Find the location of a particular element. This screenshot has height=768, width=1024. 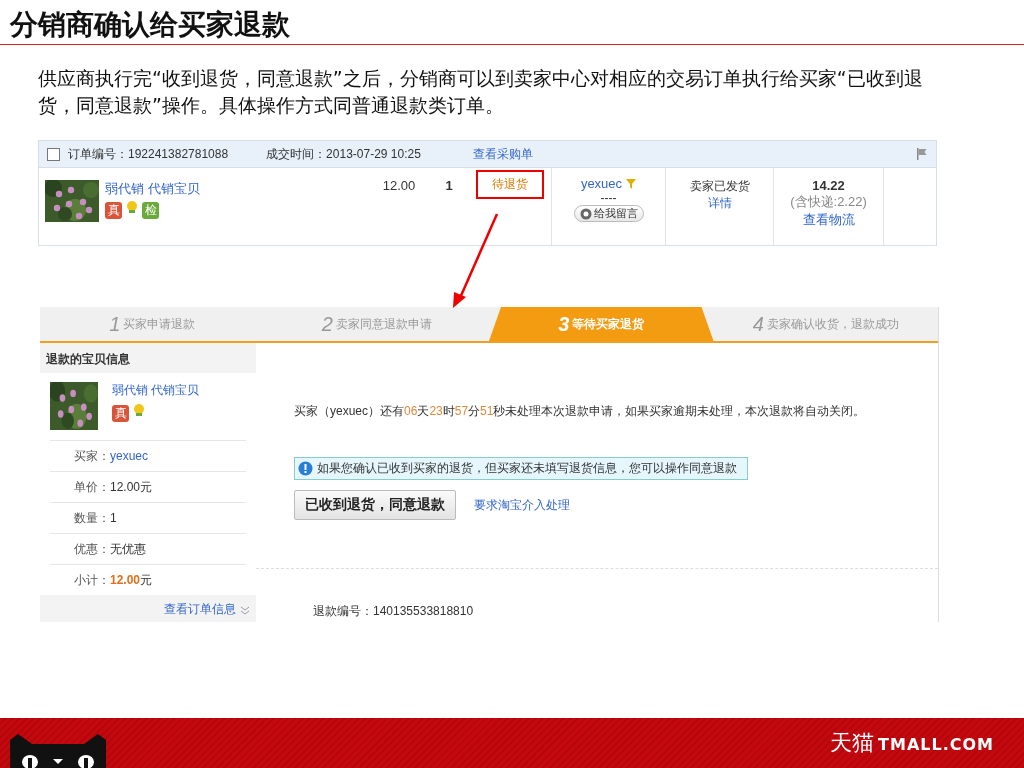

slide-description: 供应商执行完“收到退货，同意退款”之后，分销商可以到卖家中心对相应的交易订单执行给买家“已收到退货，同意退款”操作。具体操作方式同普通退款类订单。 is located at coordinates (481, 92).